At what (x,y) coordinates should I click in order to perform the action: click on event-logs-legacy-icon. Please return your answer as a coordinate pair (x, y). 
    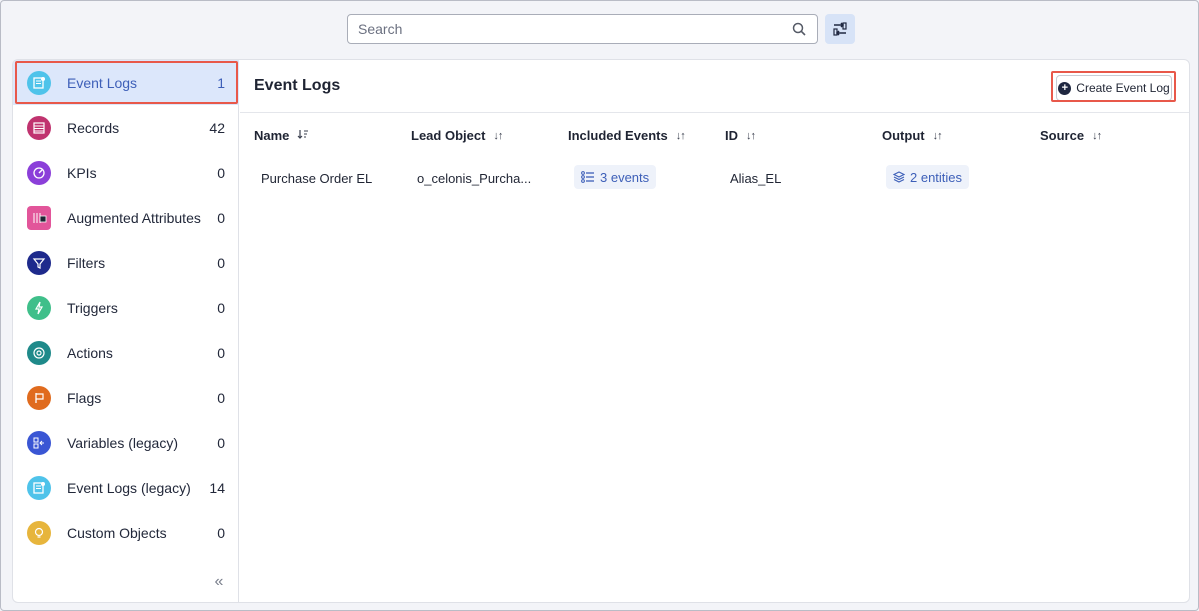
    Looking at the image, I should click on (39, 487).